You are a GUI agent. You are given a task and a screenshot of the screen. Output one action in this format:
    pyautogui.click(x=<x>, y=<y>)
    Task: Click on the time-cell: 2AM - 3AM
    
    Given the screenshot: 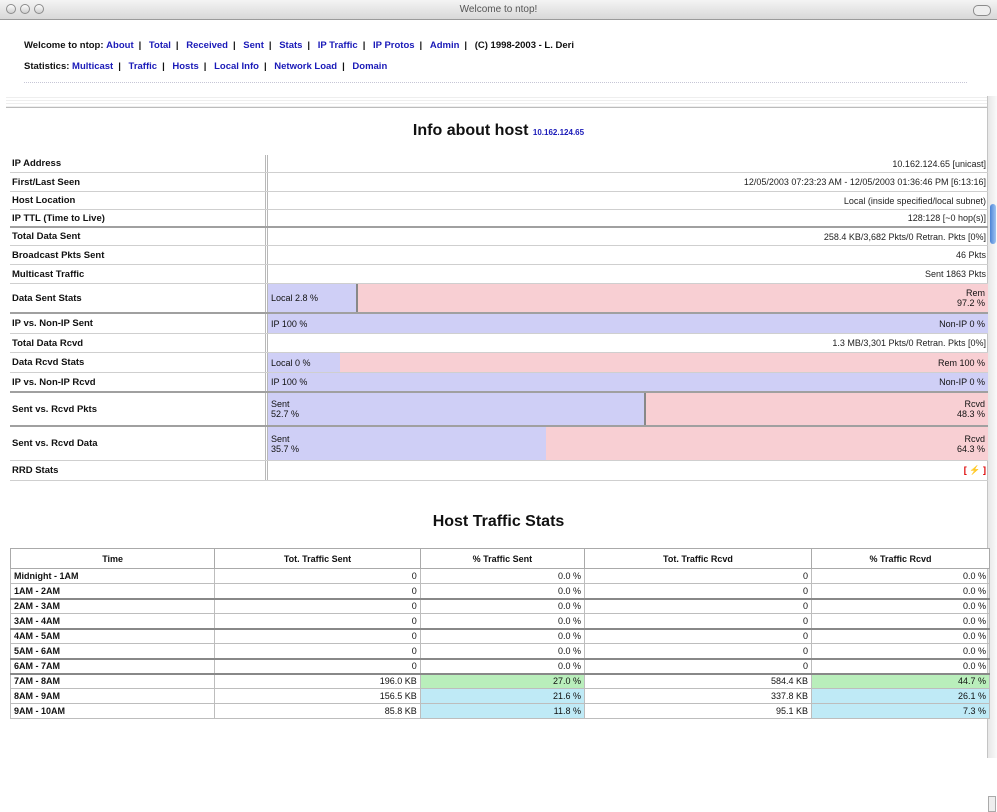 What is the action you would take?
    pyautogui.click(x=112, y=606)
    